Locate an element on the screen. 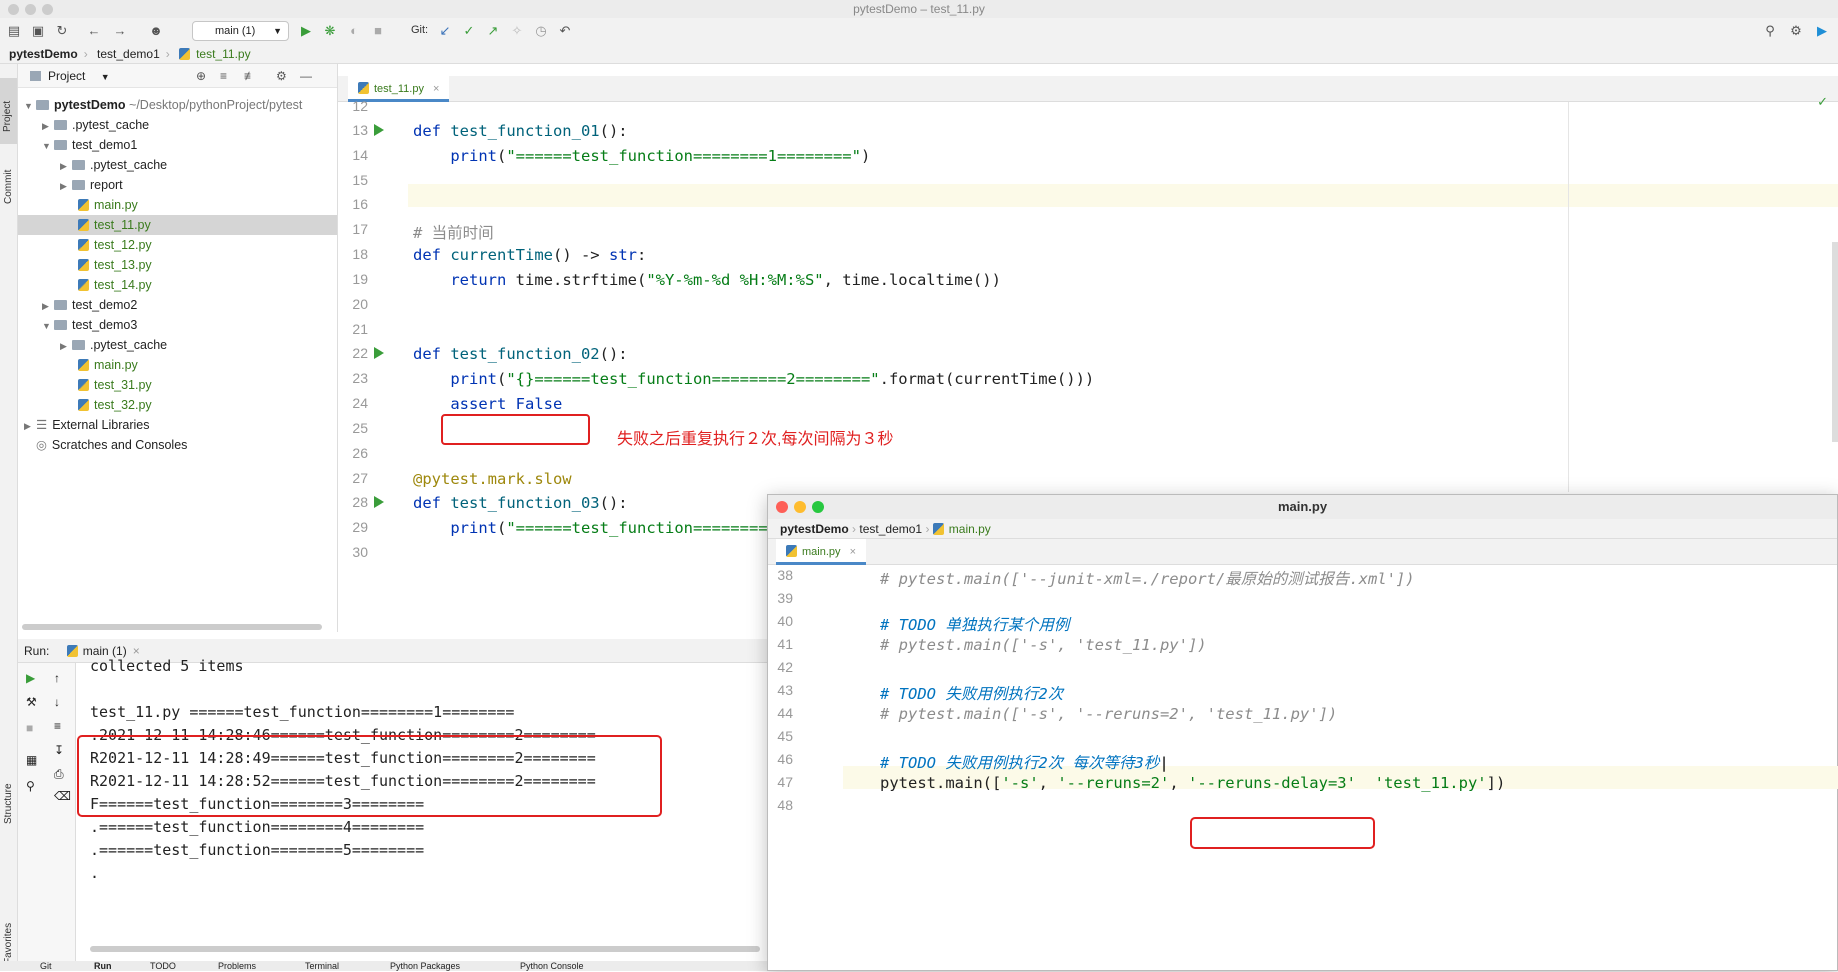  print-icon: ⎙ is located at coordinates (59, 774).